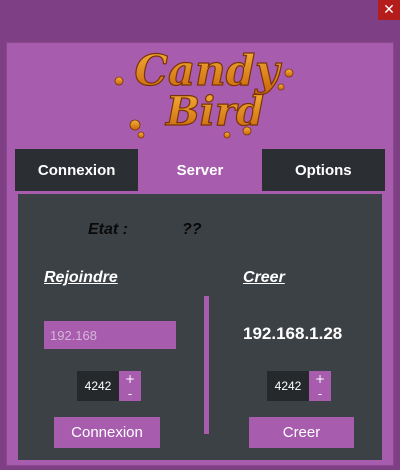 This screenshot has width=400, height=470. I want to click on join-port-buttons: + -, so click(130, 386).